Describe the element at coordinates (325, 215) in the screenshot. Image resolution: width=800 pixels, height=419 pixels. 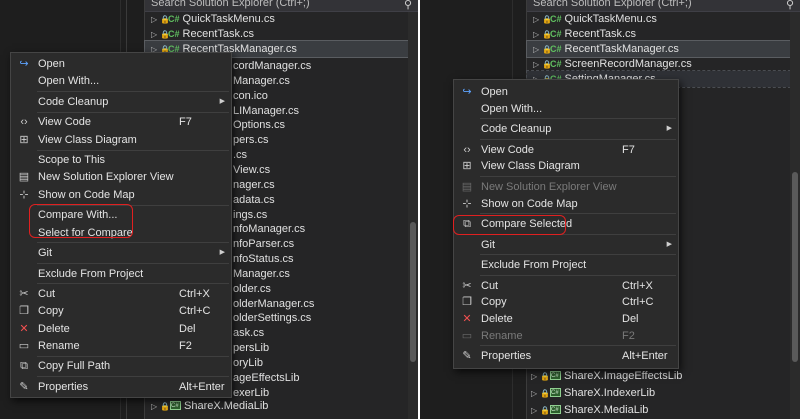
I see `tree-item: ings.cs` at that location.